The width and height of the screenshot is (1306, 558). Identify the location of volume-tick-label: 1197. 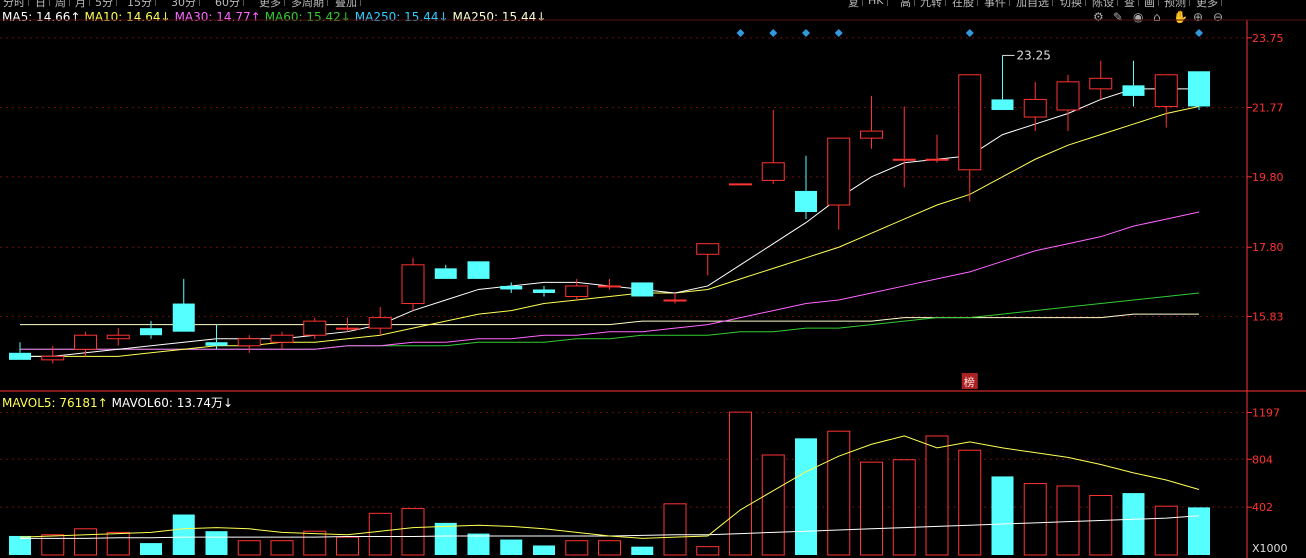
(1266, 413).